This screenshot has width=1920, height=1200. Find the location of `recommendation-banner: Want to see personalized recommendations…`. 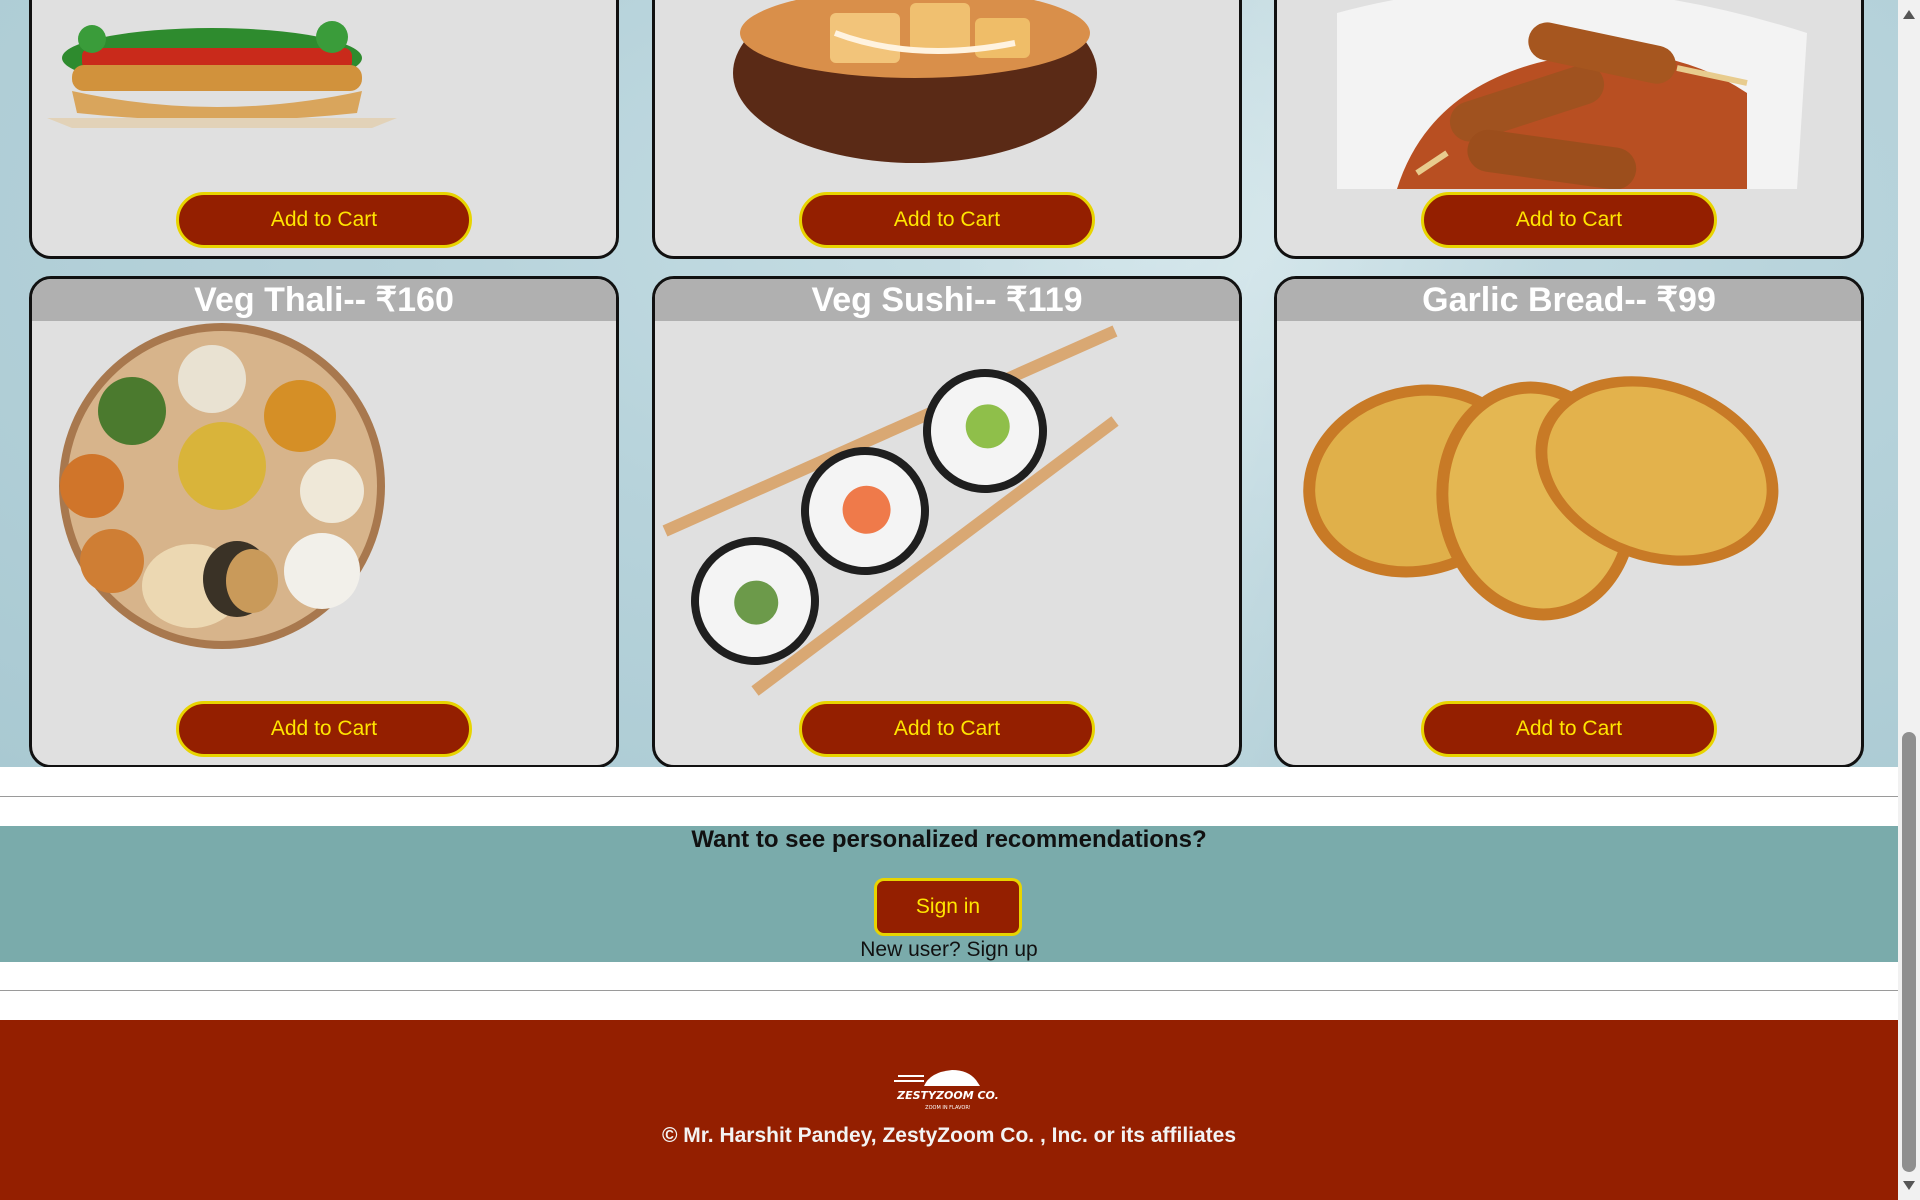

recommendation-banner: Want to see personalized recommendations… is located at coordinates (949, 894).